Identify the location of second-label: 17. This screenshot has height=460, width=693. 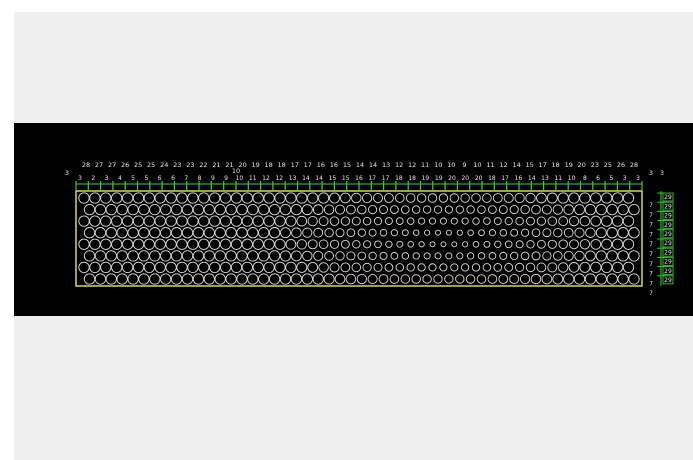
(386, 178).